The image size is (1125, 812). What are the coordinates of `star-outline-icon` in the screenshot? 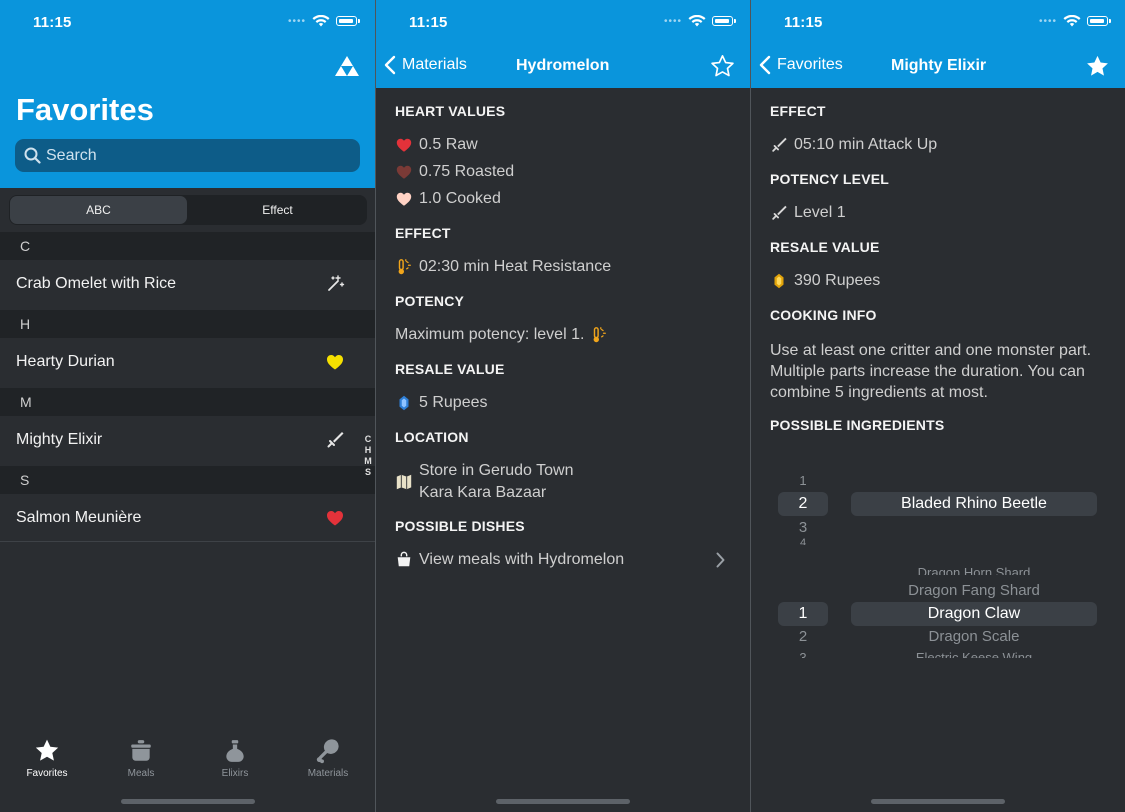 It's located at (722, 66).